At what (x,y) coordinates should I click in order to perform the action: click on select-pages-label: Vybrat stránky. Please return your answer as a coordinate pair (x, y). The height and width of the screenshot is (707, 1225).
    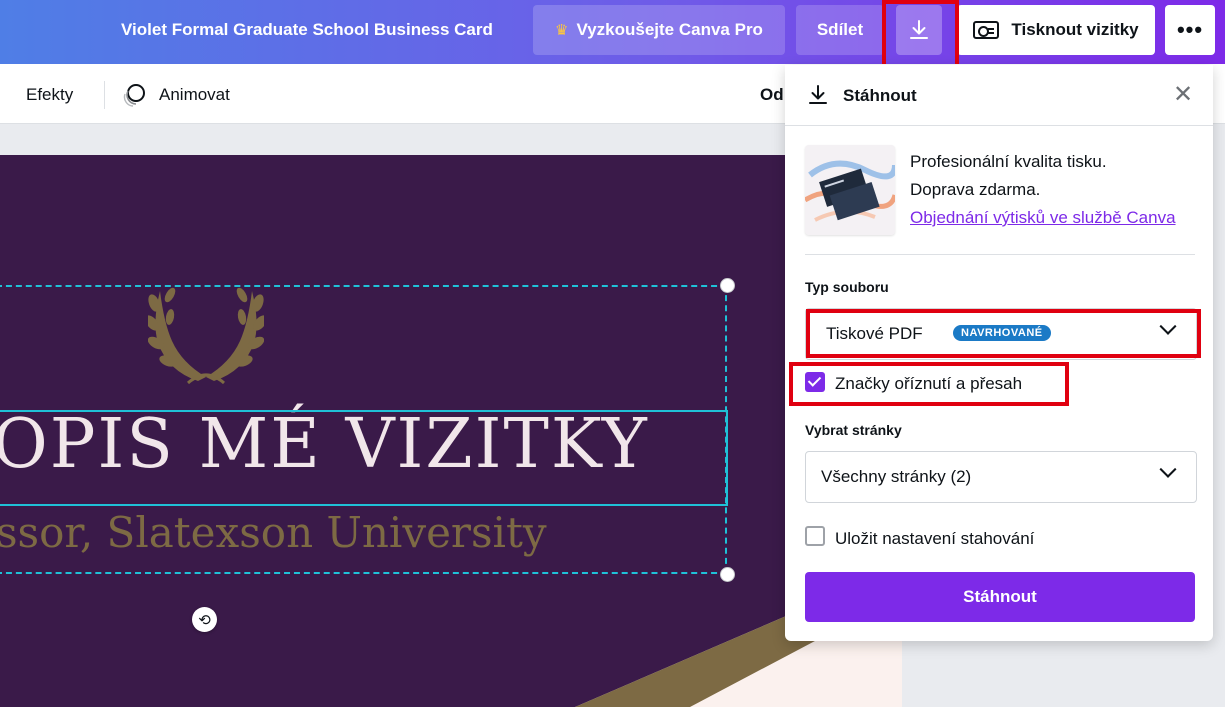
    Looking at the image, I should click on (853, 430).